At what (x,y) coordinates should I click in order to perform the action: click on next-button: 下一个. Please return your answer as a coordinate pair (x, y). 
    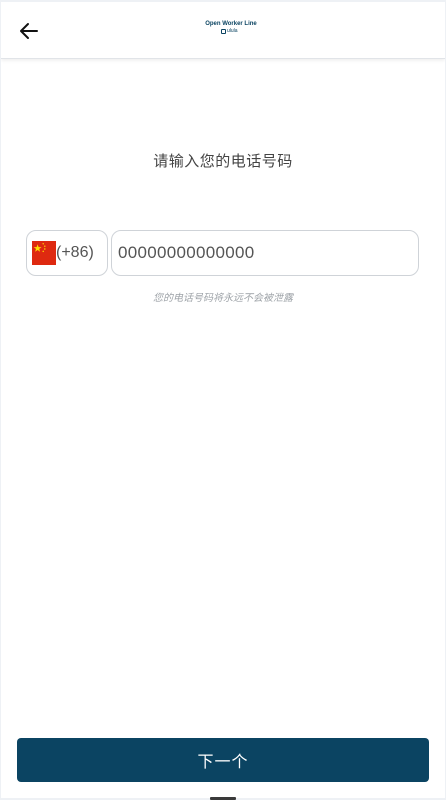
    Looking at the image, I should click on (223, 760).